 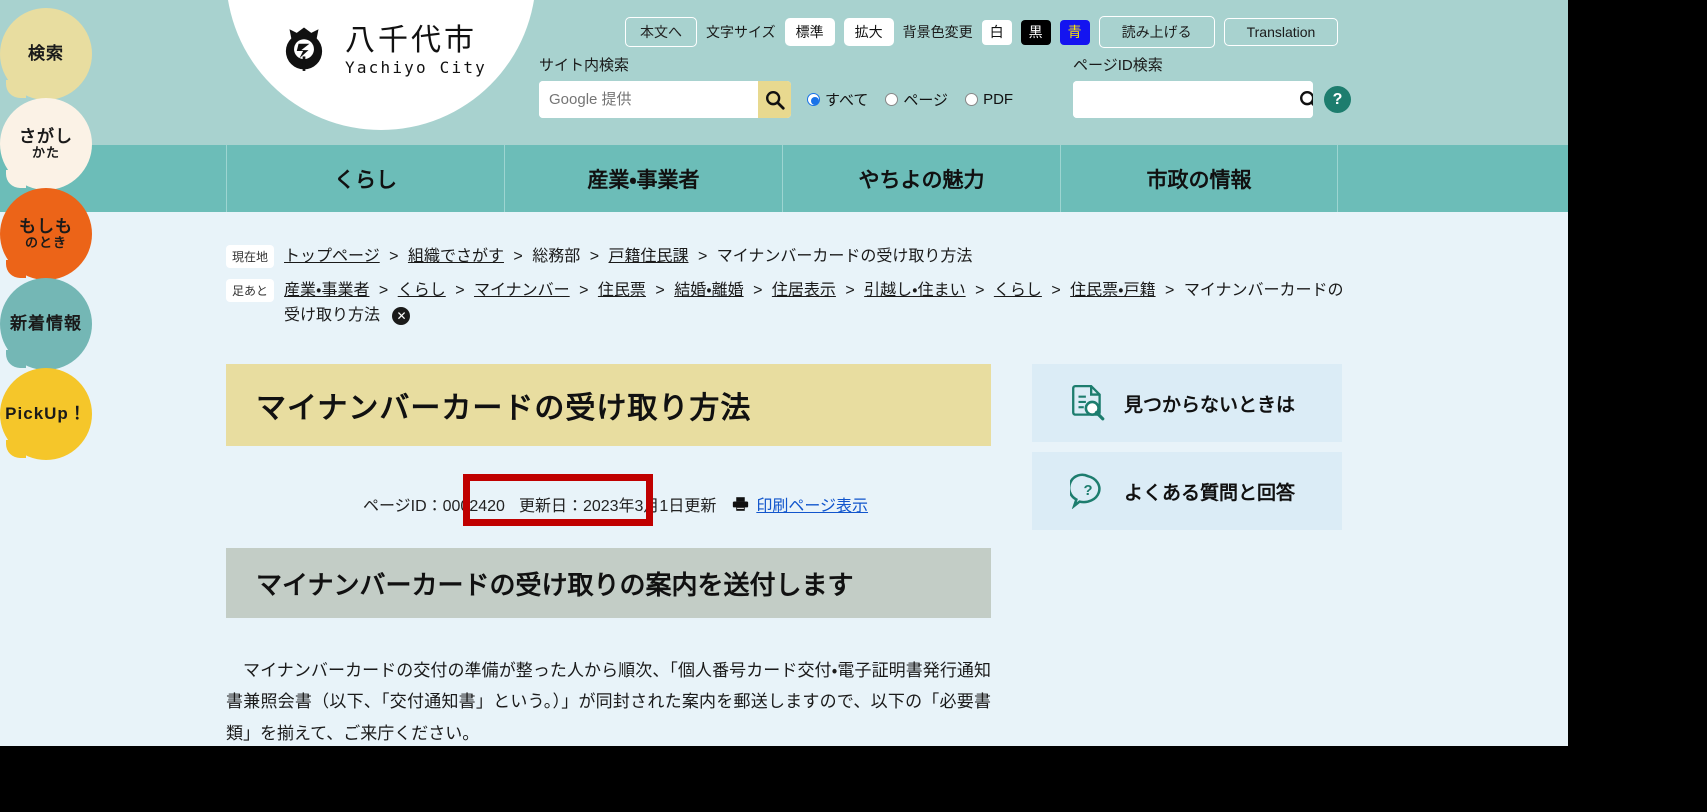 What do you see at coordinates (411, 40) in the screenshot?
I see `site-logo-jp: 八千代市` at bounding box center [411, 40].